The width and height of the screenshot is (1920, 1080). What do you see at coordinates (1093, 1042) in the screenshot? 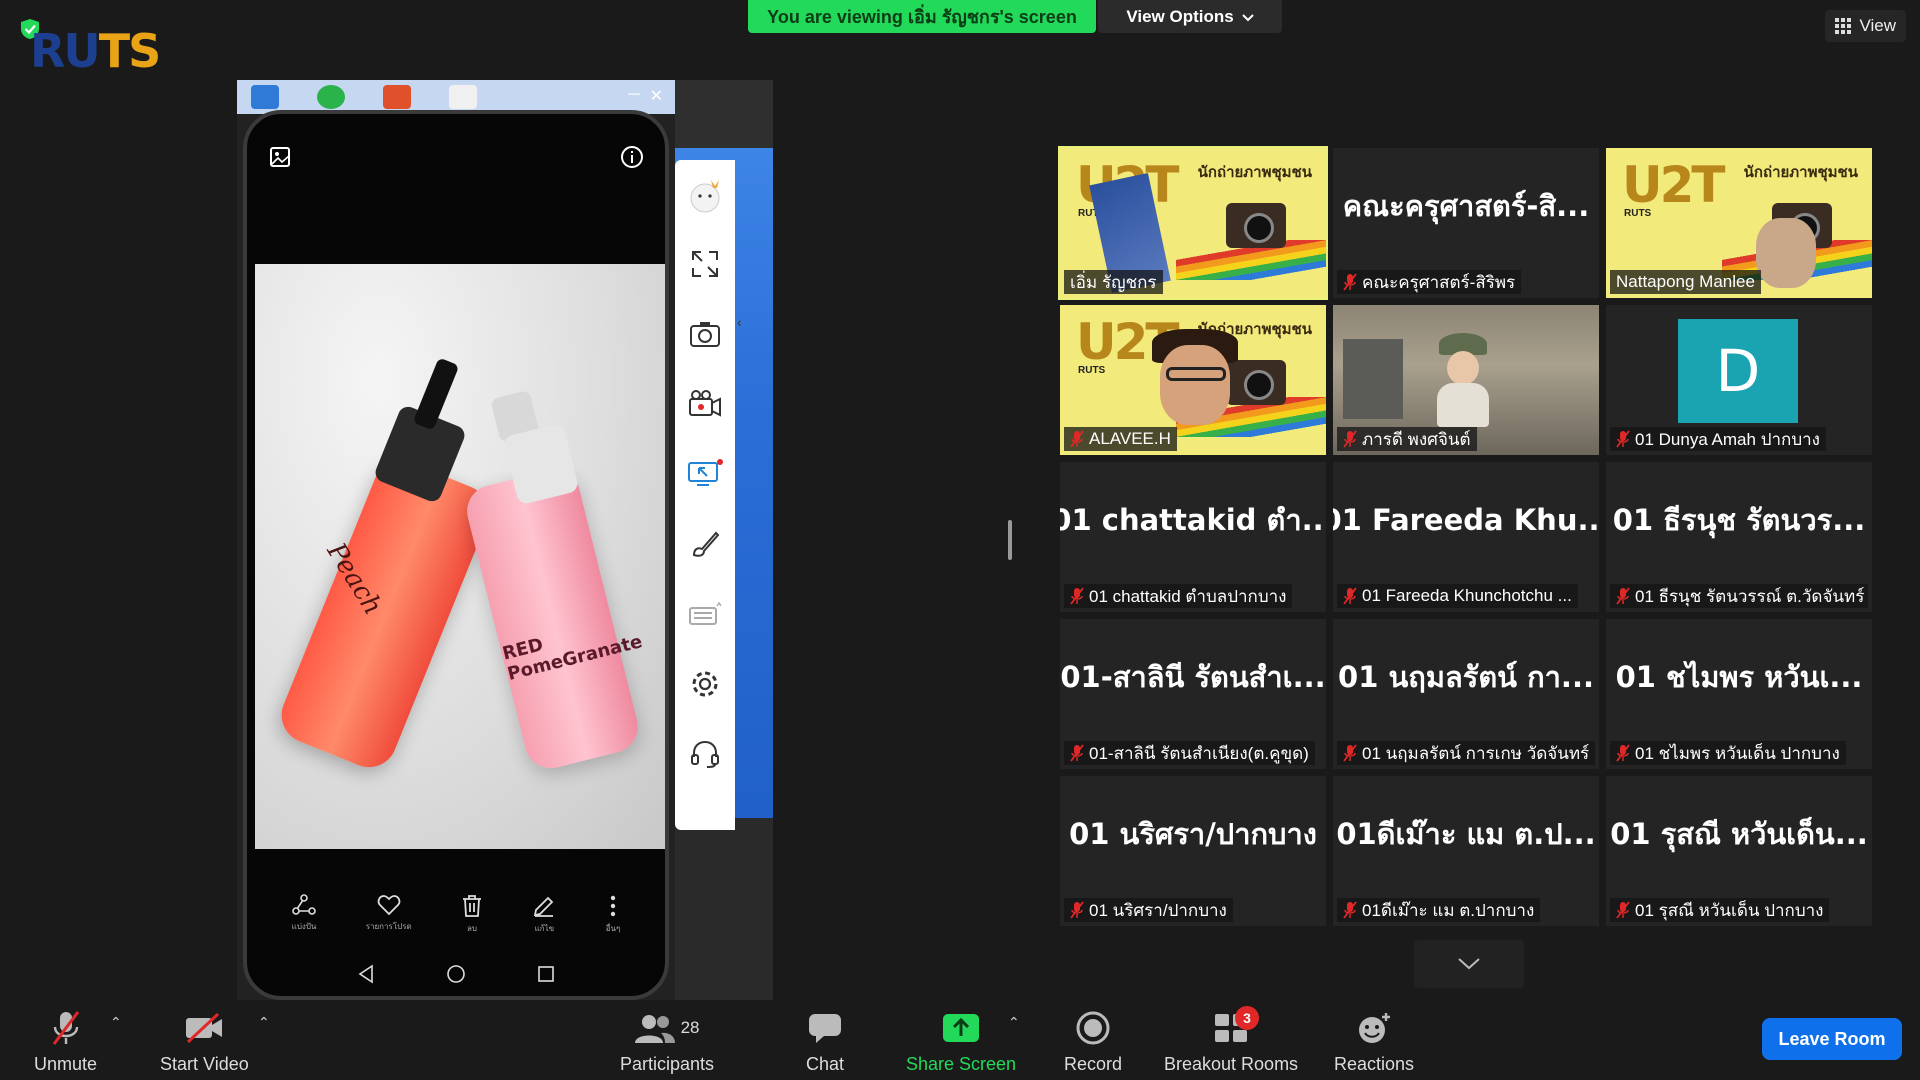
I see `record-button: Record` at bounding box center [1093, 1042].